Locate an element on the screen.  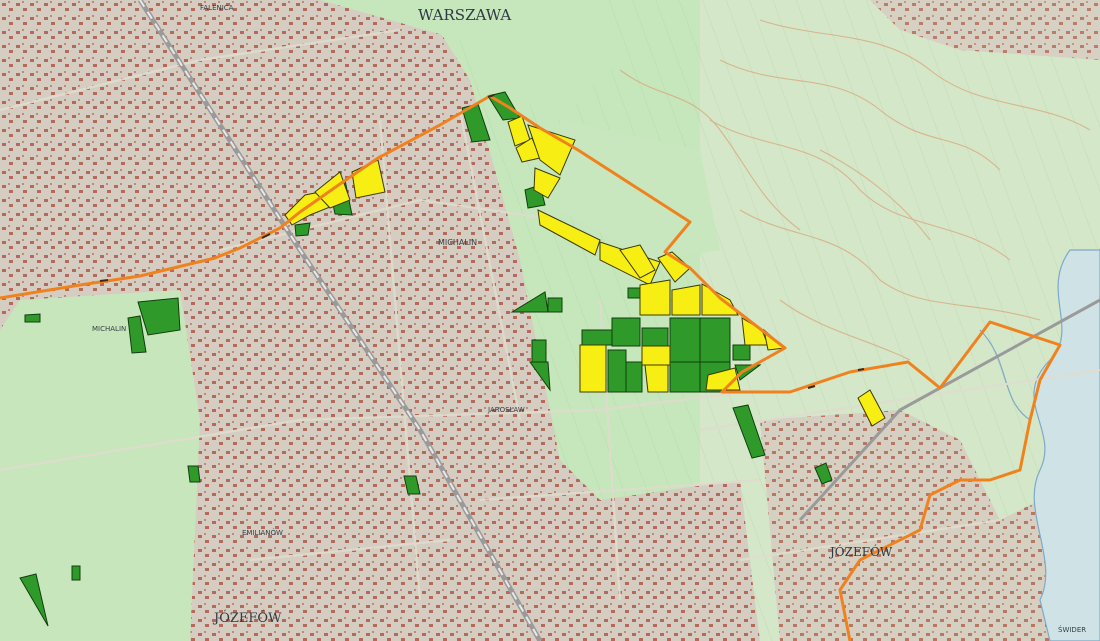
label-jozefow-east: JÓZEFÓW is located at coordinates (860, 551).